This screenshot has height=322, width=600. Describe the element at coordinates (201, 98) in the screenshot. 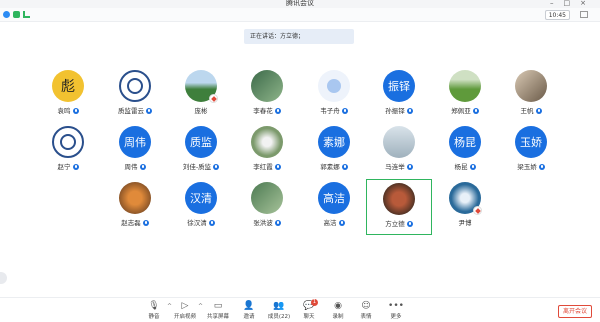

I see `participant-tile: 庞彬` at that location.